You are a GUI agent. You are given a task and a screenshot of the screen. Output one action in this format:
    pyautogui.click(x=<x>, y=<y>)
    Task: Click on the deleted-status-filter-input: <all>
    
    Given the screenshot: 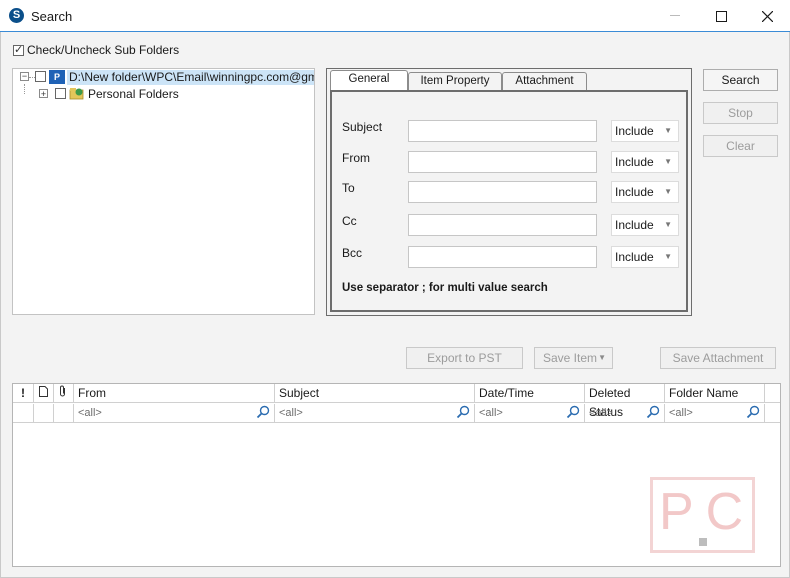 What is the action you would take?
    pyautogui.click(x=625, y=413)
    